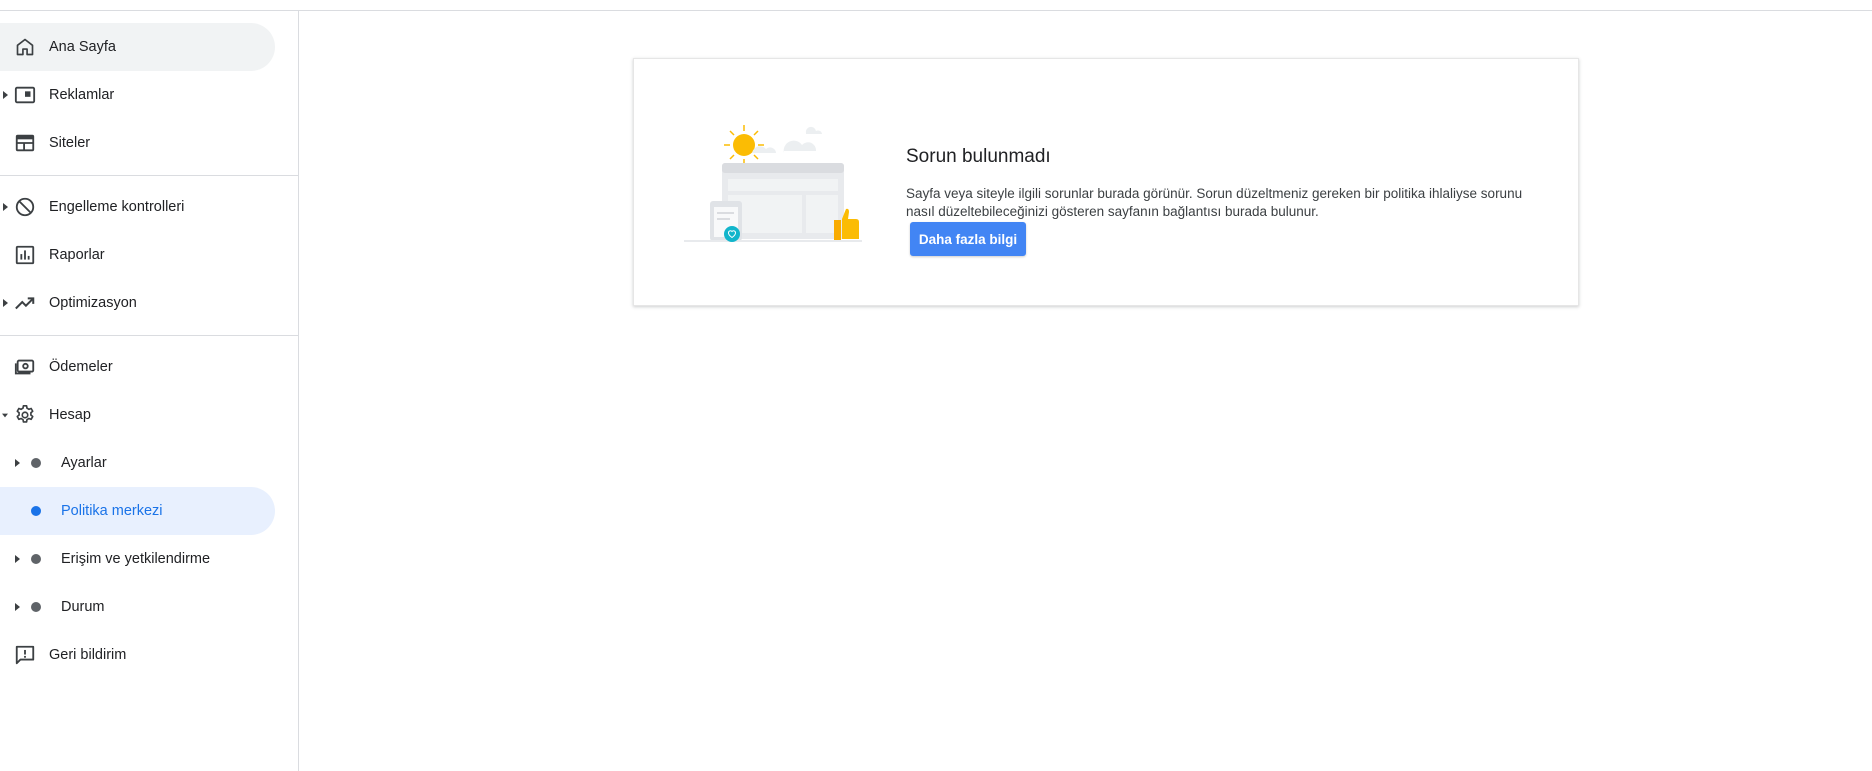 This screenshot has height=771, width=1872. What do you see at coordinates (70, 143) in the screenshot?
I see `sidebar-item-label: Siteler` at bounding box center [70, 143].